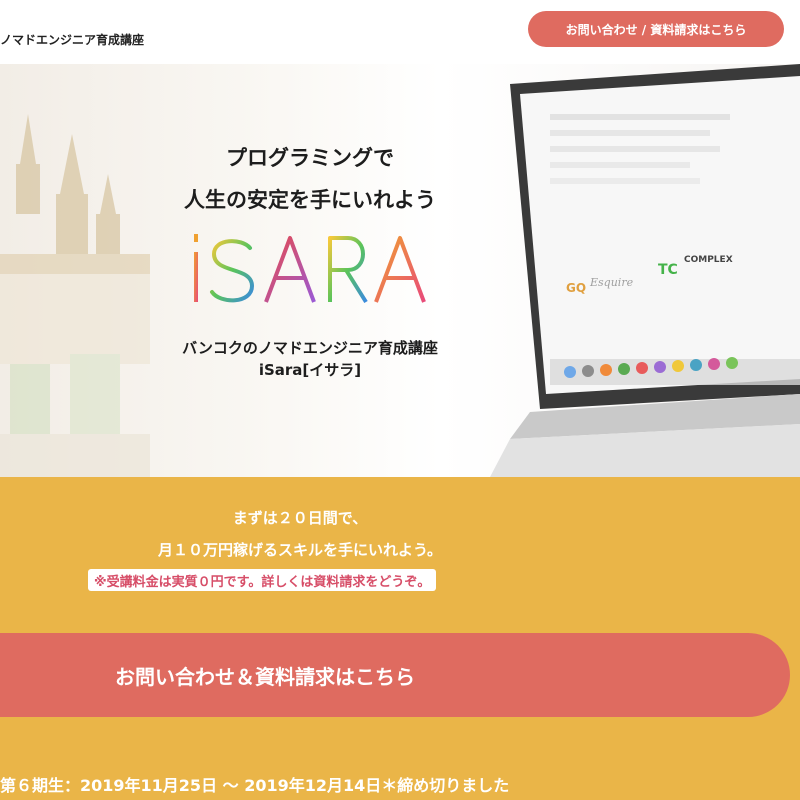 Image resolution: width=800 pixels, height=800 pixels. What do you see at coordinates (310, 348) in the screenshot?
I see `hero-subtitle-line-1: バンコクのノマドエンジニア育成講座` at bounding box center [310, 348].